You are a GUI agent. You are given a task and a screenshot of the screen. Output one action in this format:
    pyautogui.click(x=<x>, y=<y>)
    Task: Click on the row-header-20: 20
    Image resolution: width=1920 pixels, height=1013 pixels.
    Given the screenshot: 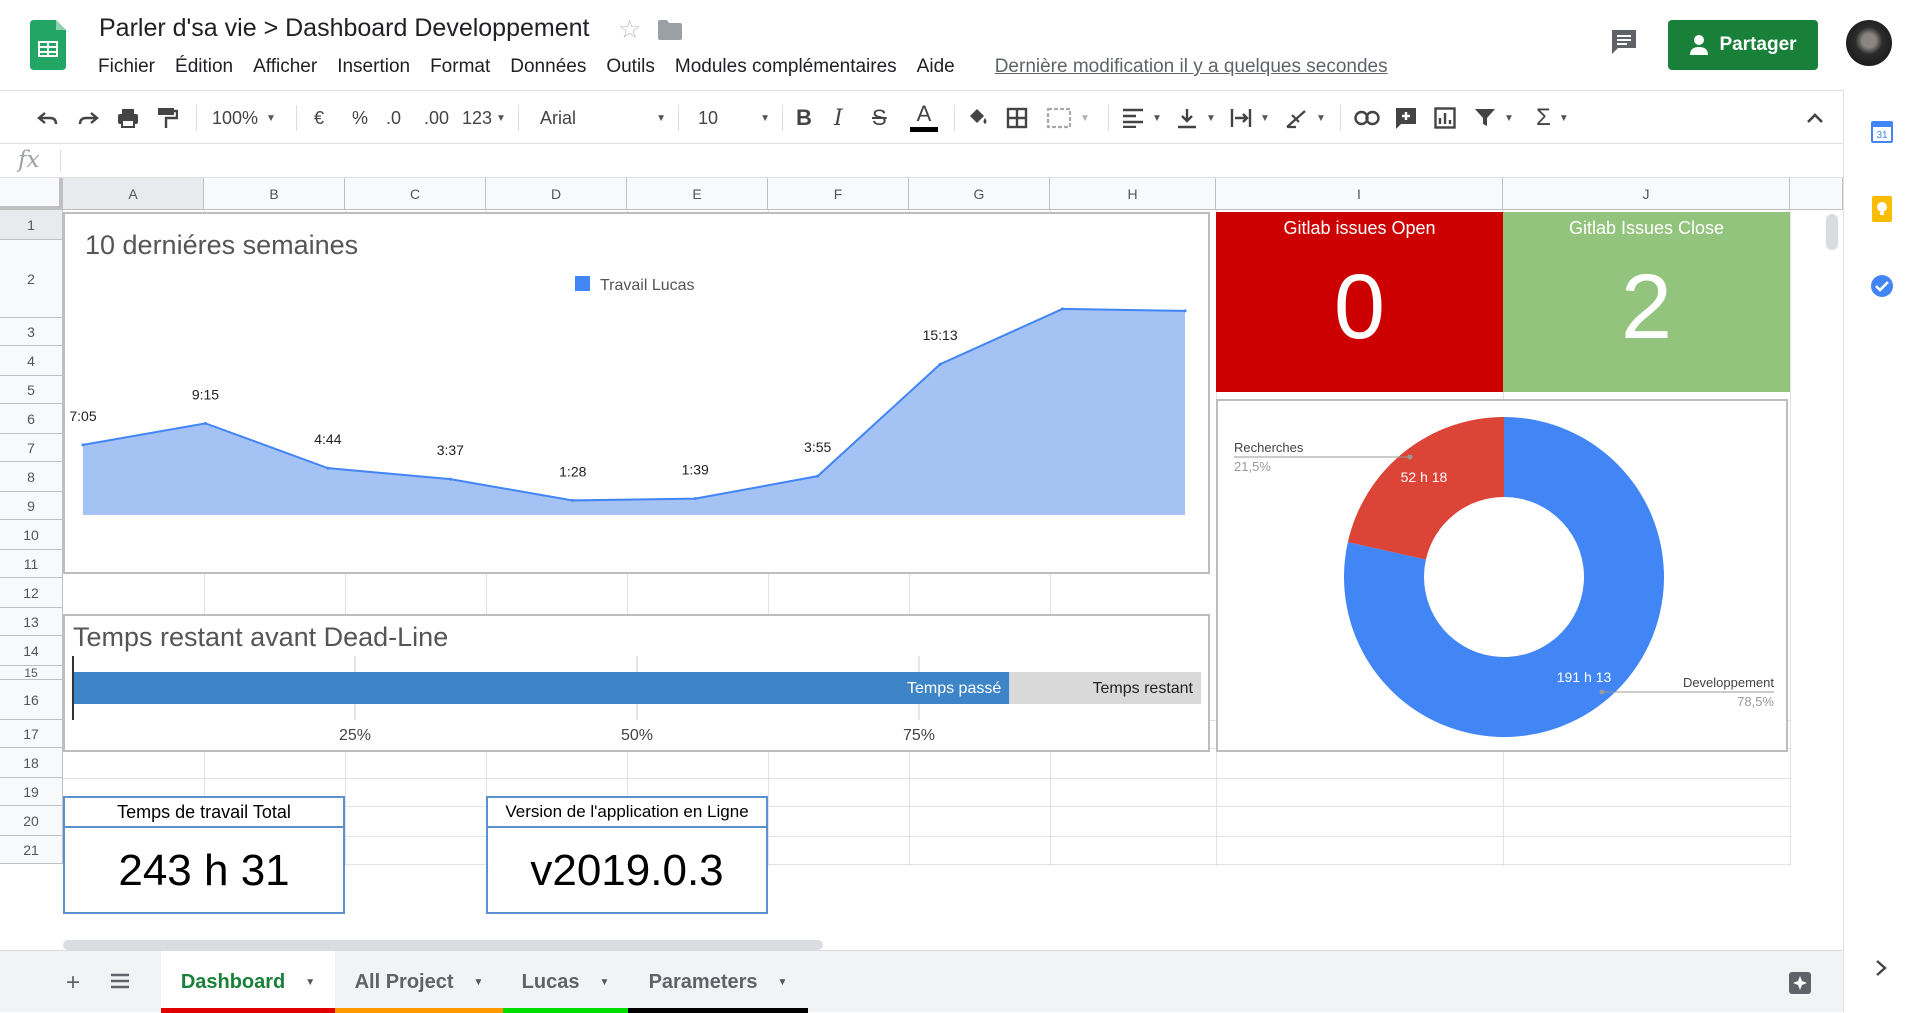 What is the action you would take?
    pyautogui.click(x=31, y=821)
    